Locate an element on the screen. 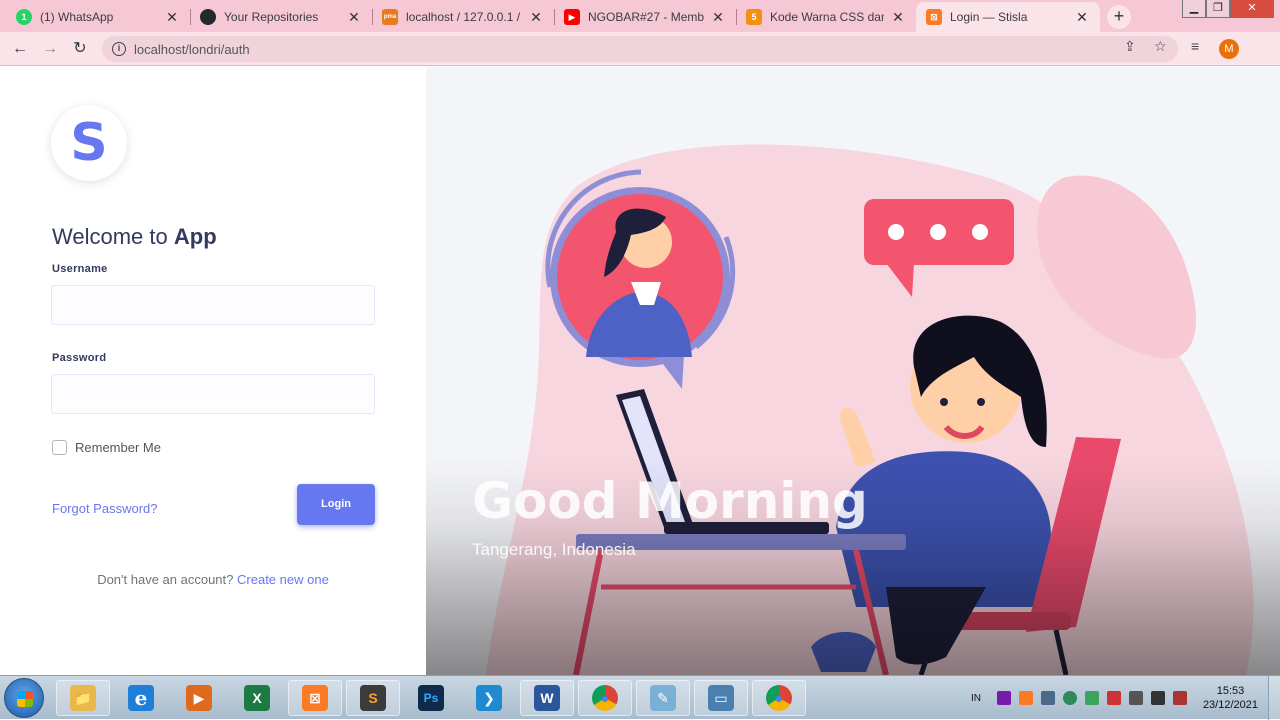 The height and width of the screenshot is (720, 1280). system-tray: IN 15:53 23/12/2021 is located at coordinates (1125, 698).